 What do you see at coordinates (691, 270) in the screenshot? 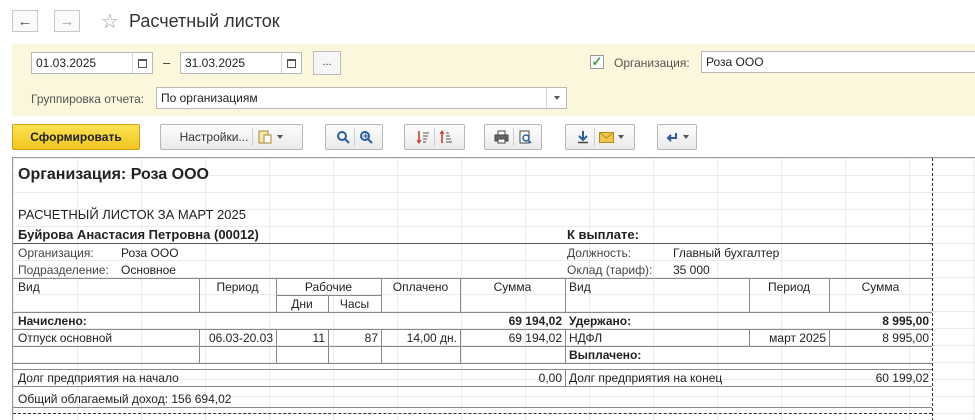
I see `salary-value: 35 000` at bounding box center [691, 270].